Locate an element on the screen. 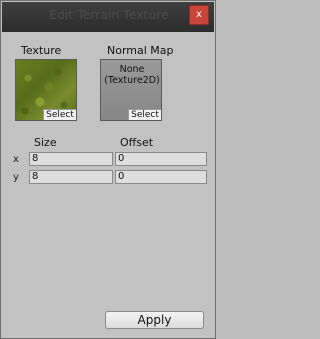  offset-y-field: 0 is located at coordinates (161, 177).